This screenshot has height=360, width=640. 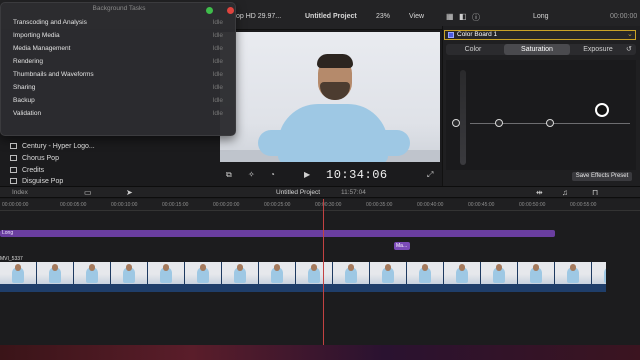 What do you see at coordinates (118, 100) in the screenshot?
I see `task-row: Backup Idle` at bounding box center [118, 100].